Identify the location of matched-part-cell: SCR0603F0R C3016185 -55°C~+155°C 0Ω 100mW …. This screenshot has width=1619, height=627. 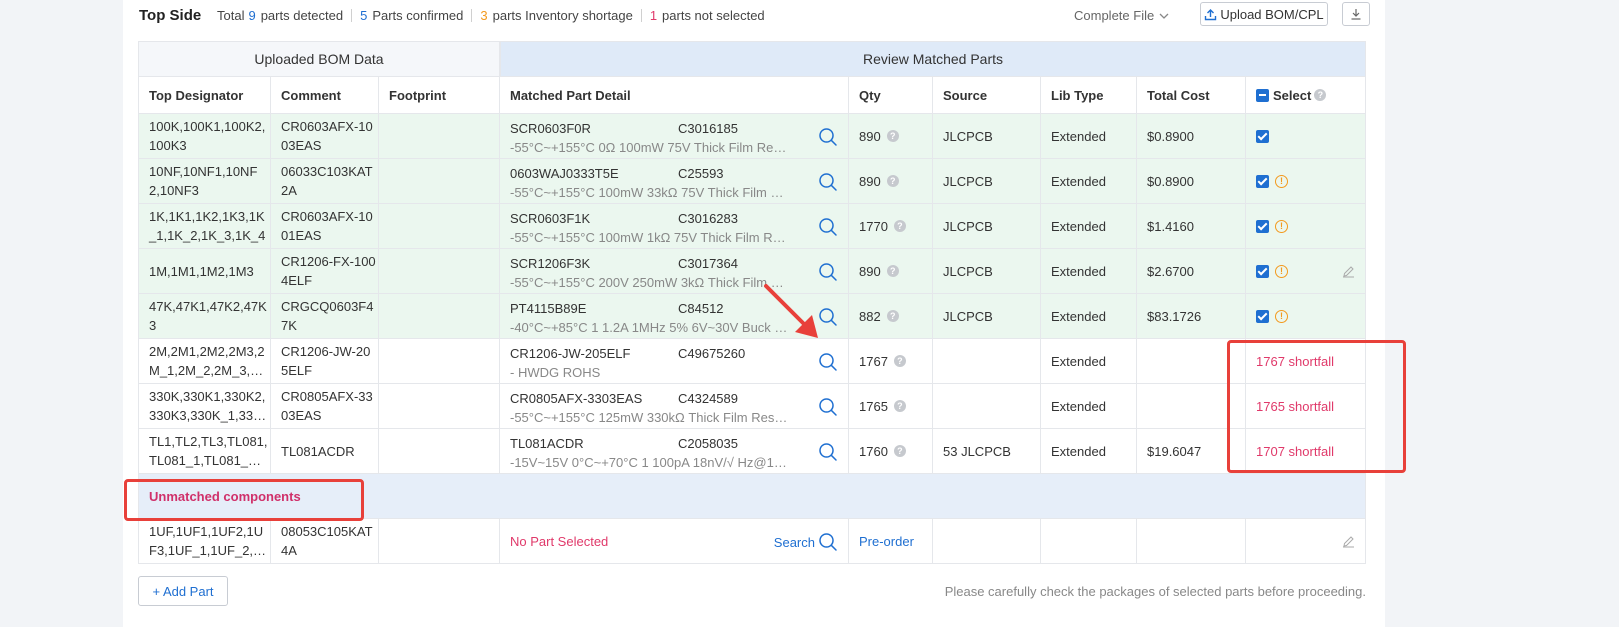
(674, 136).